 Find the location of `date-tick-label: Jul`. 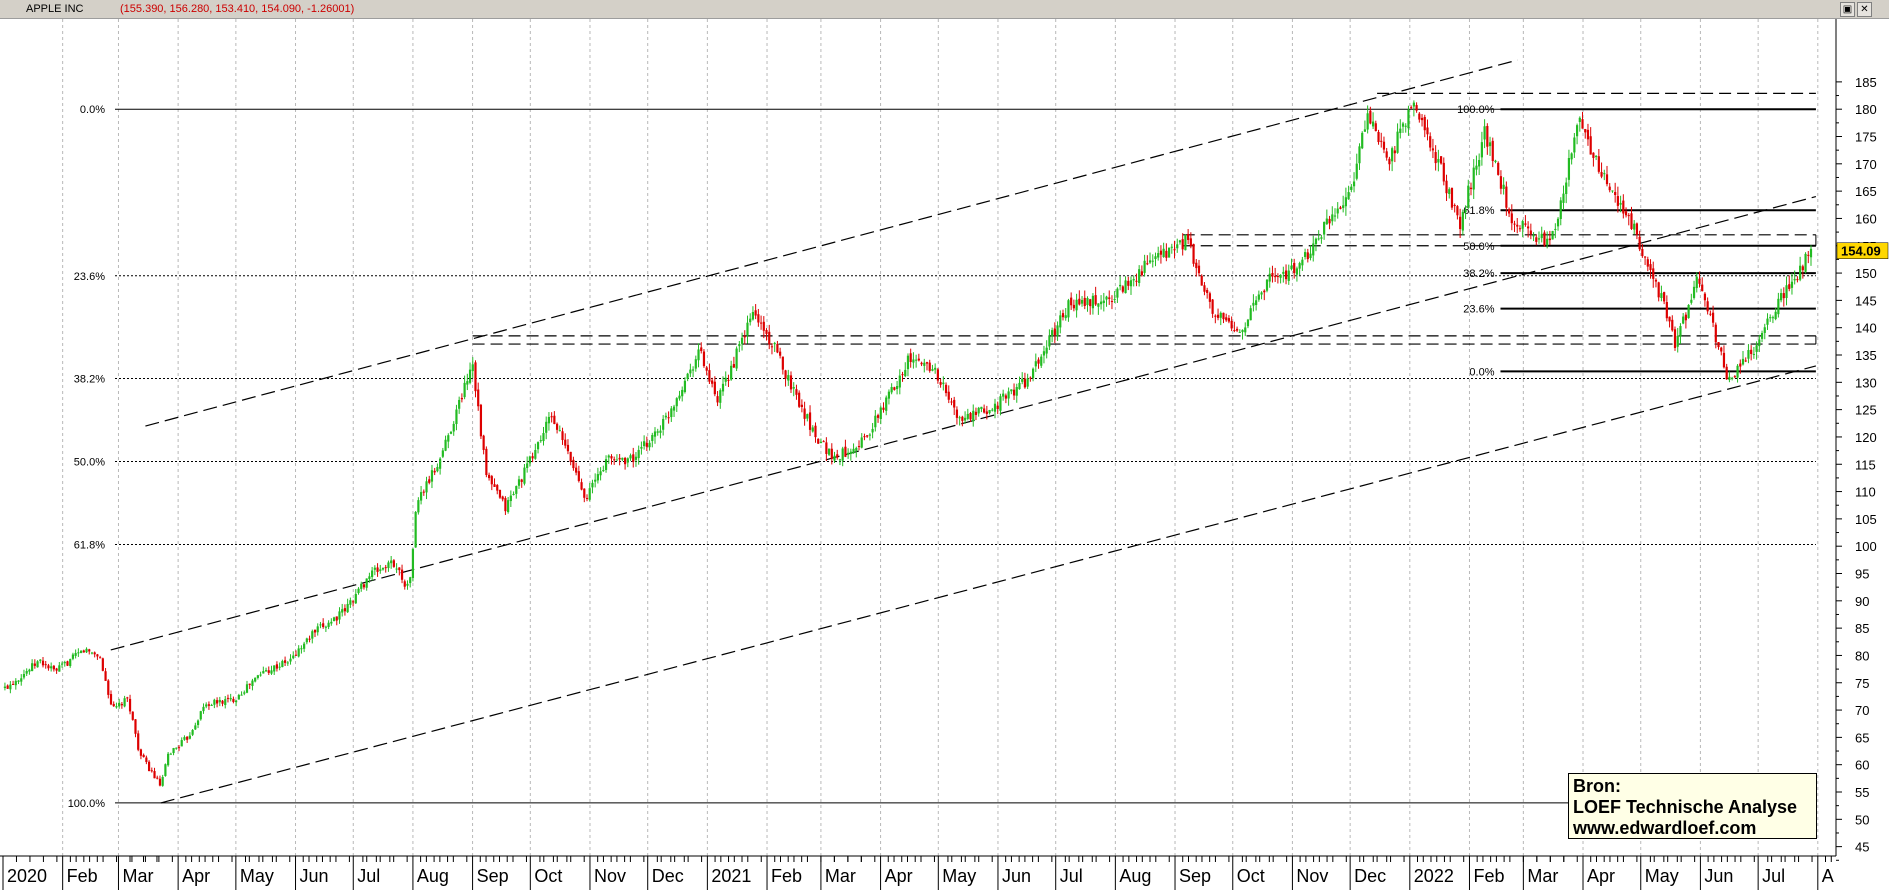

date-tick-label: Jul is located at coordinates (1071, 876).